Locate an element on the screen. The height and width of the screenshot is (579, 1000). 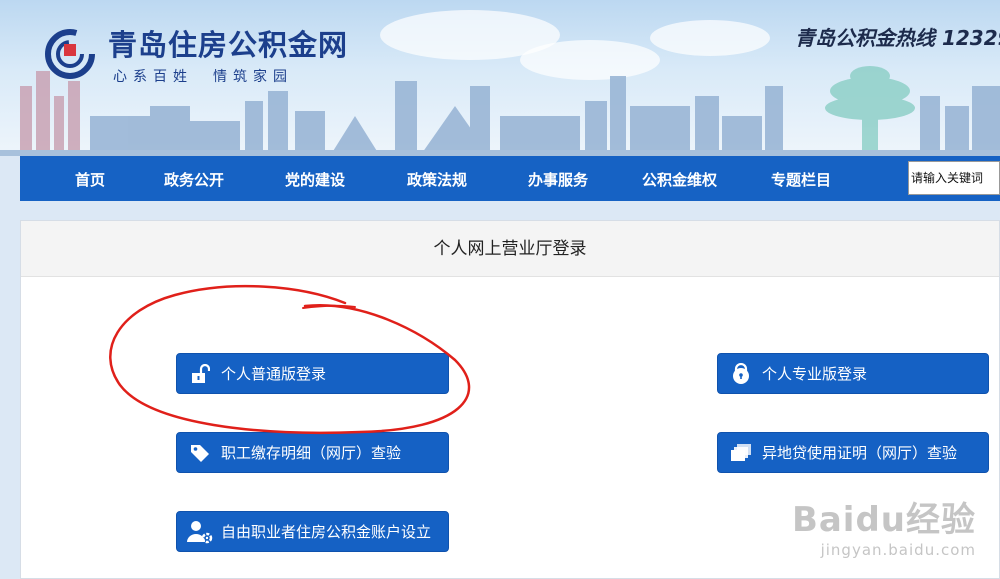
nav-item-government-affairs: 政务公开 is located at coordinates (194, 179).